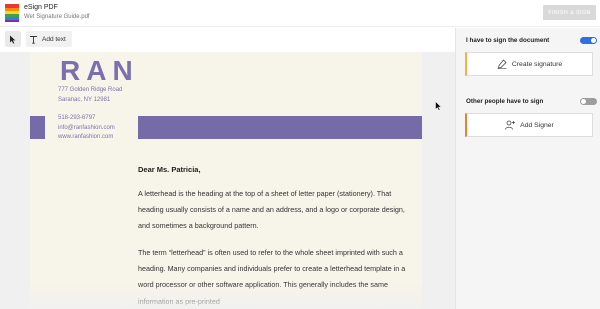 This screenshot has width=600, height=309. I want to click on text-tool-icon, so click(33, 39).